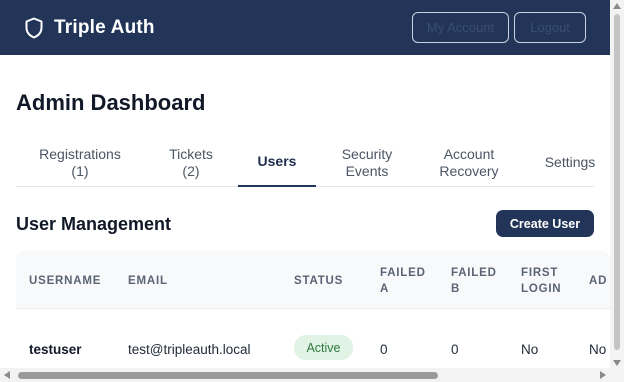 This screenshot has width=624, height=382. Describe the element at coordinates (189, 349) in the screenshot. I see `cell-email: test@tripleauth.local` at that location.